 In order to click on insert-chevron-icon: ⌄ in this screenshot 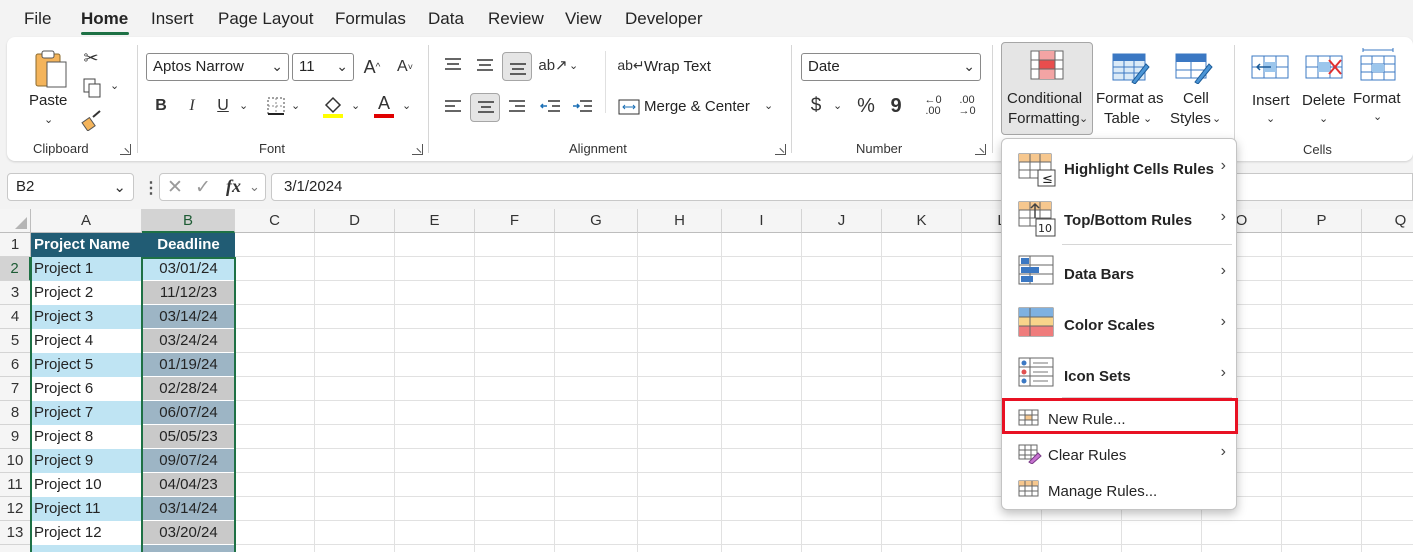, I will do `click(1270, 118)`.